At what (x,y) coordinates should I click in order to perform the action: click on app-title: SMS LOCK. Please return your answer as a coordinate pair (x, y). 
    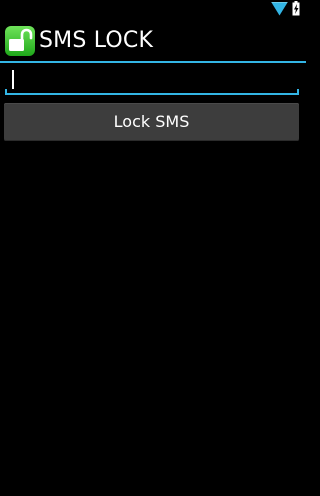
    Looking at the image, I should click on (96, 40).